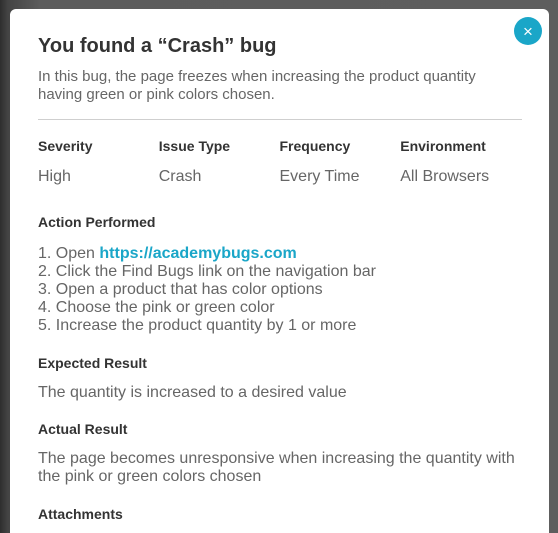  What do you see at coordinates (98, 162) in the screenshot?
I see `meta-severity: Severity High` at bounding box center [98, 162].